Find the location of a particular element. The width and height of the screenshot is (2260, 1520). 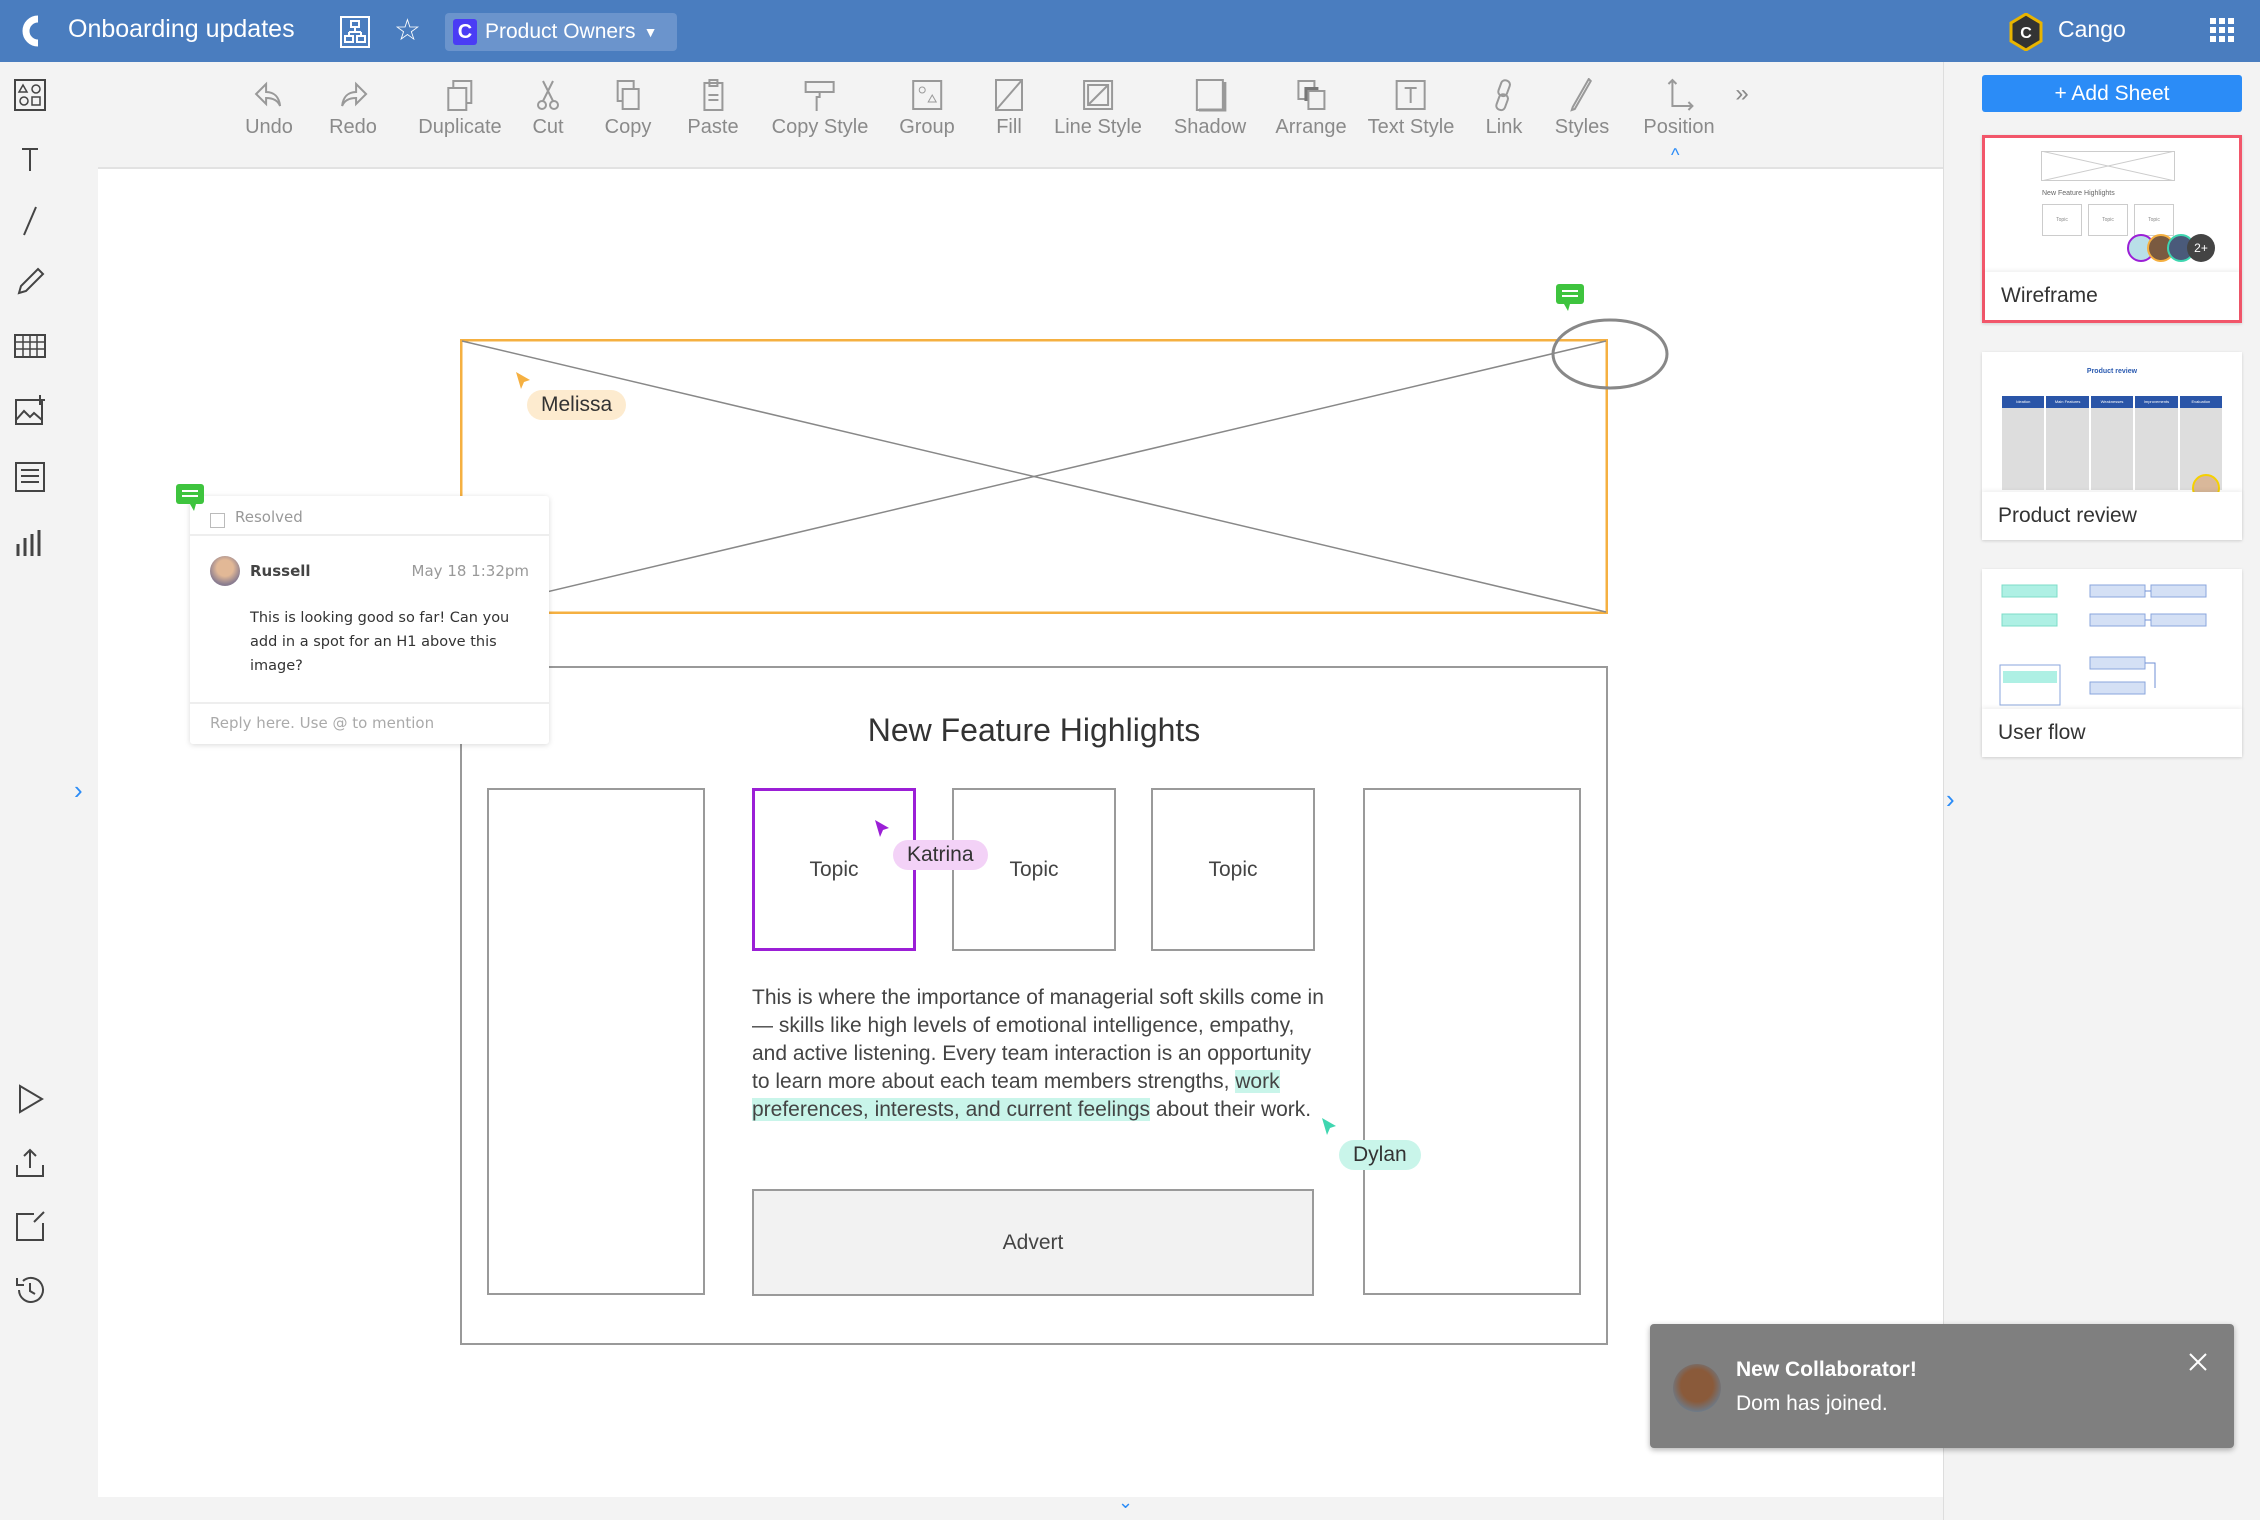

app-logo-icon is located at coordinates (30, 31).